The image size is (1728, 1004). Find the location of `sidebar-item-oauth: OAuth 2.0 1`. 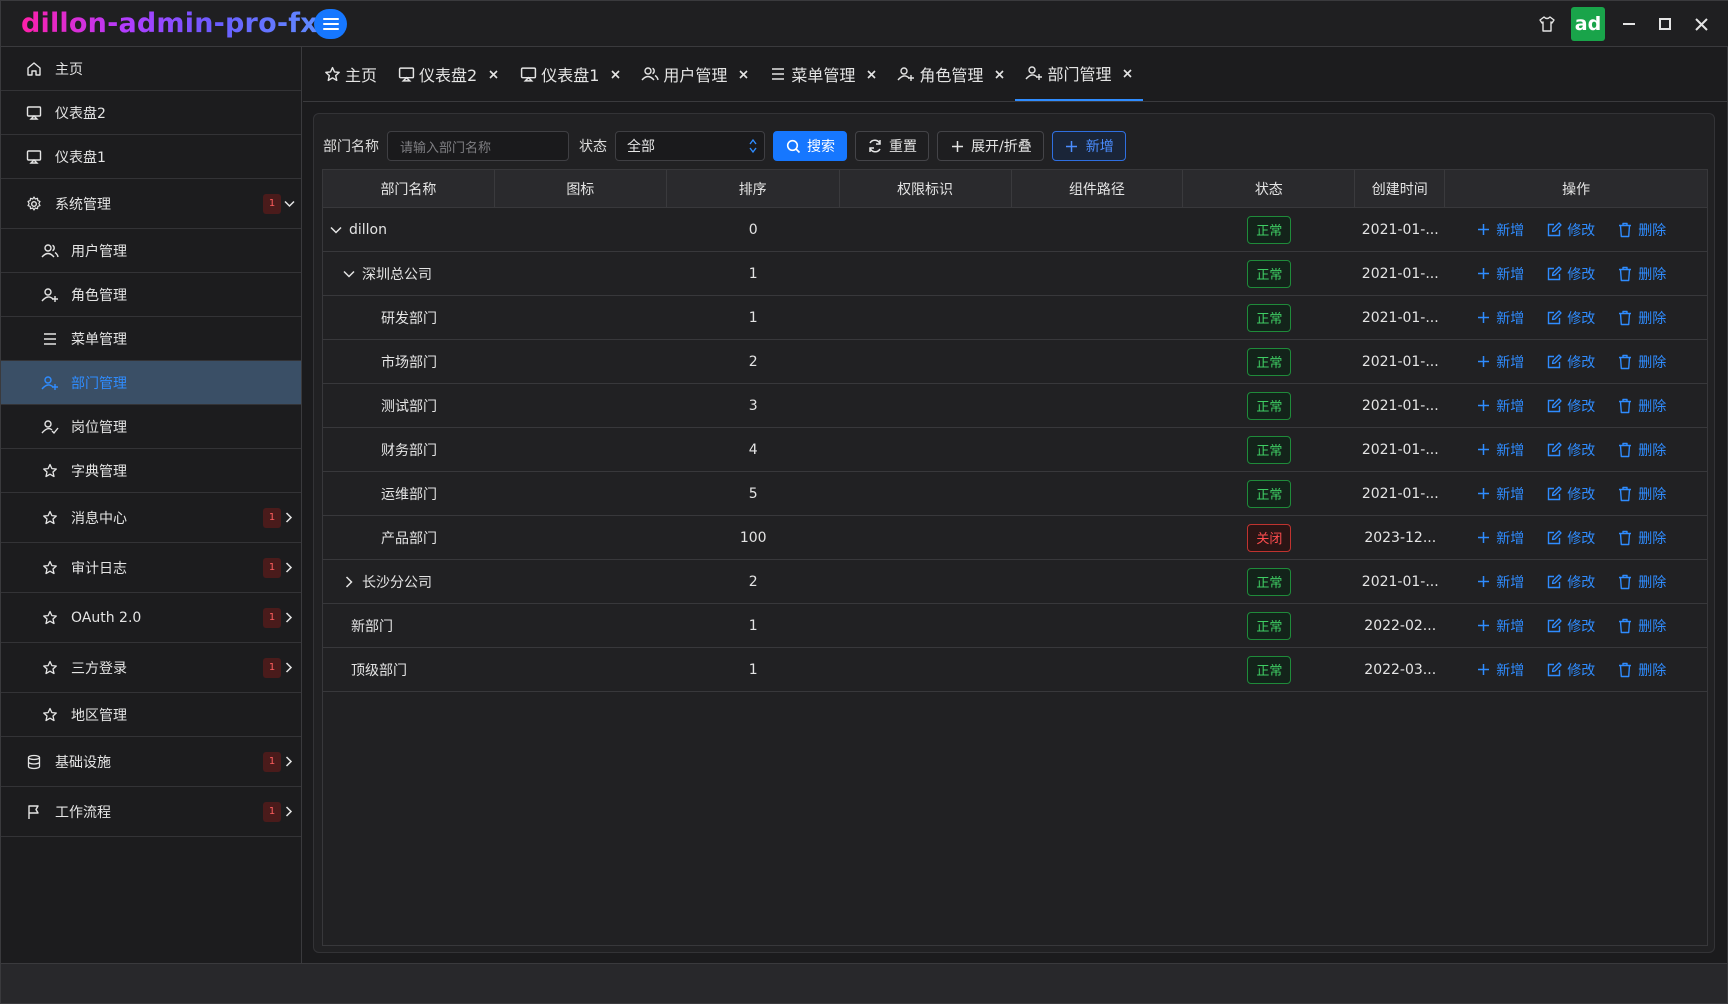

sidebar-item-oauth: OAuth 2.0 1 is located at coordinates (151, 618).